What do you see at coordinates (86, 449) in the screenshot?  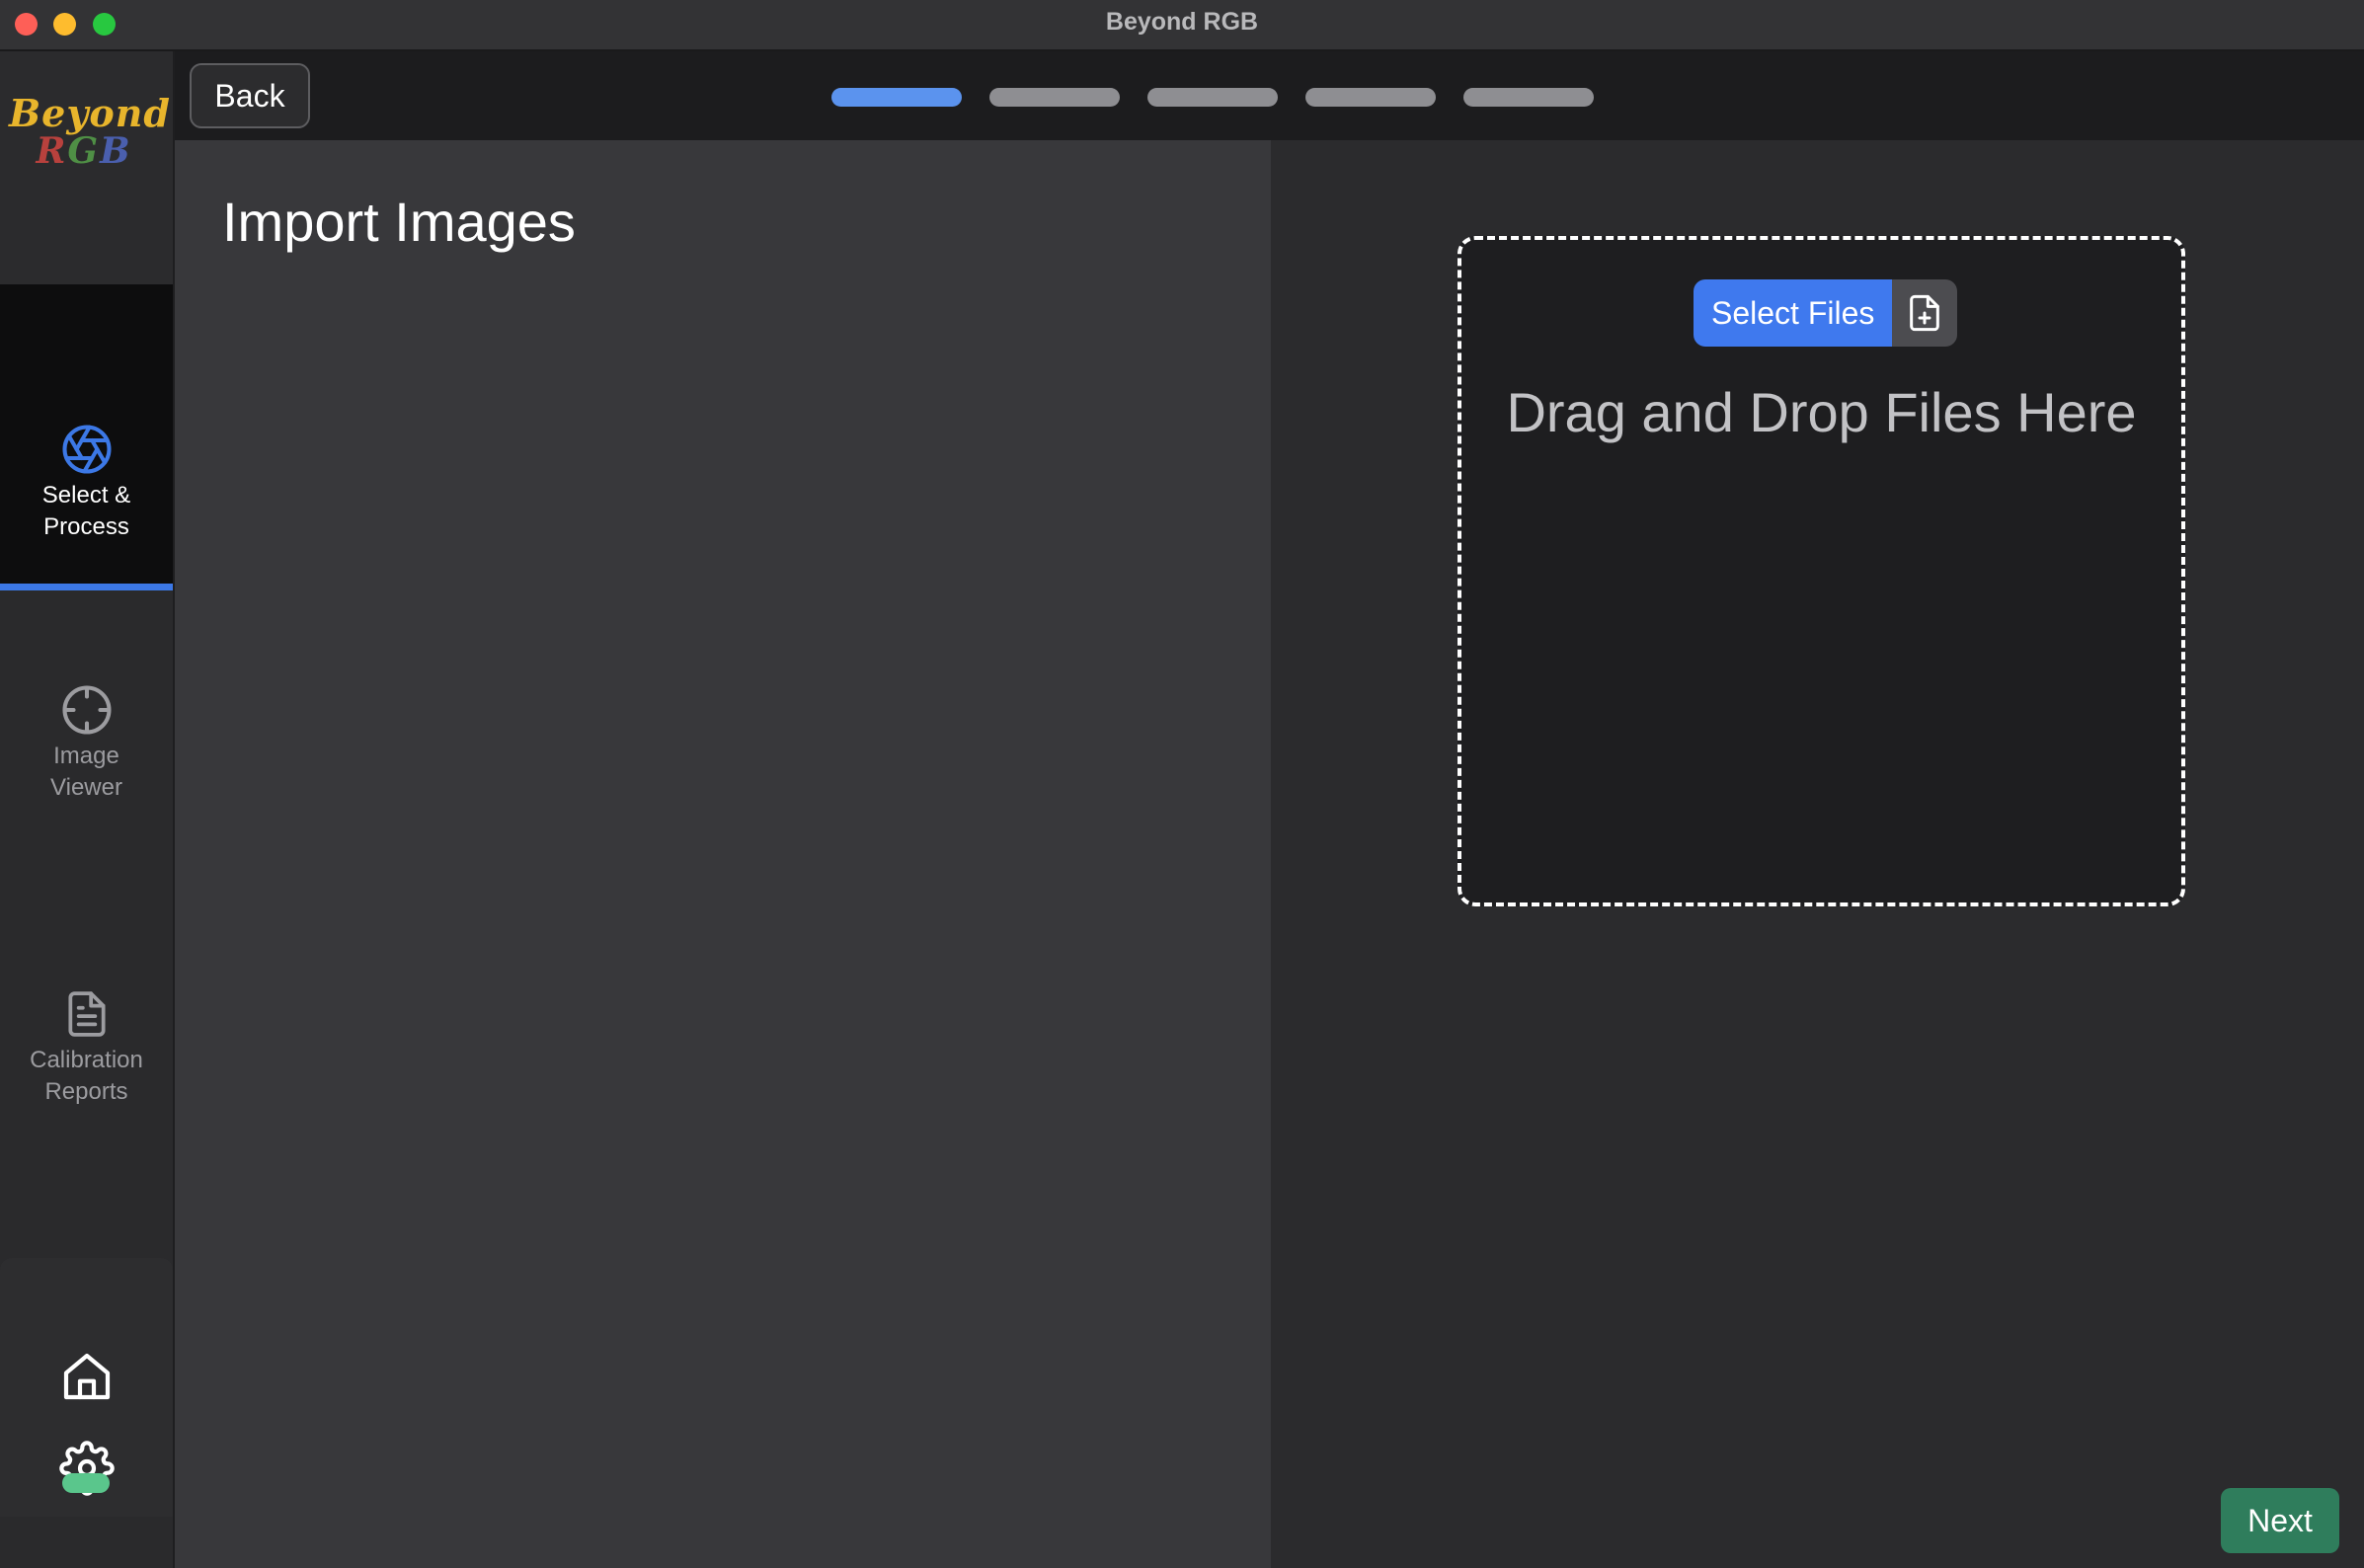 I see `aperture-icon` at bounding box center [86, 449].